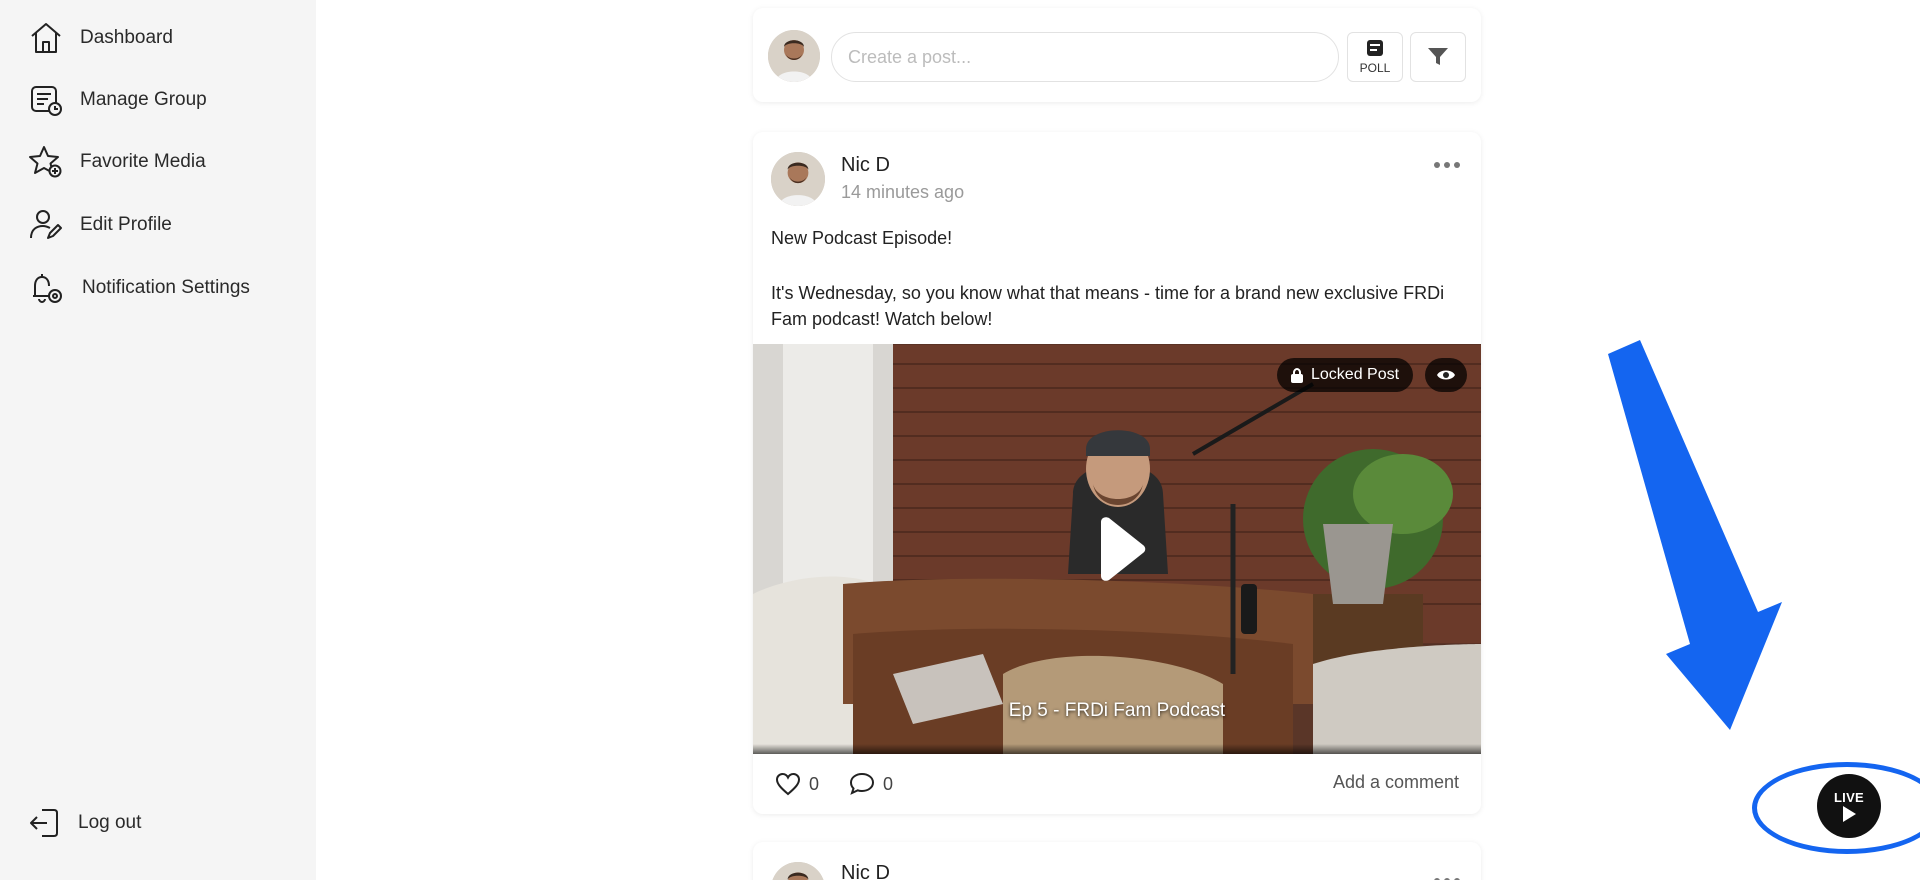 The width and height of the screenshot is (1920, 880). I want to click on like-button: 0, so click(797, 784).